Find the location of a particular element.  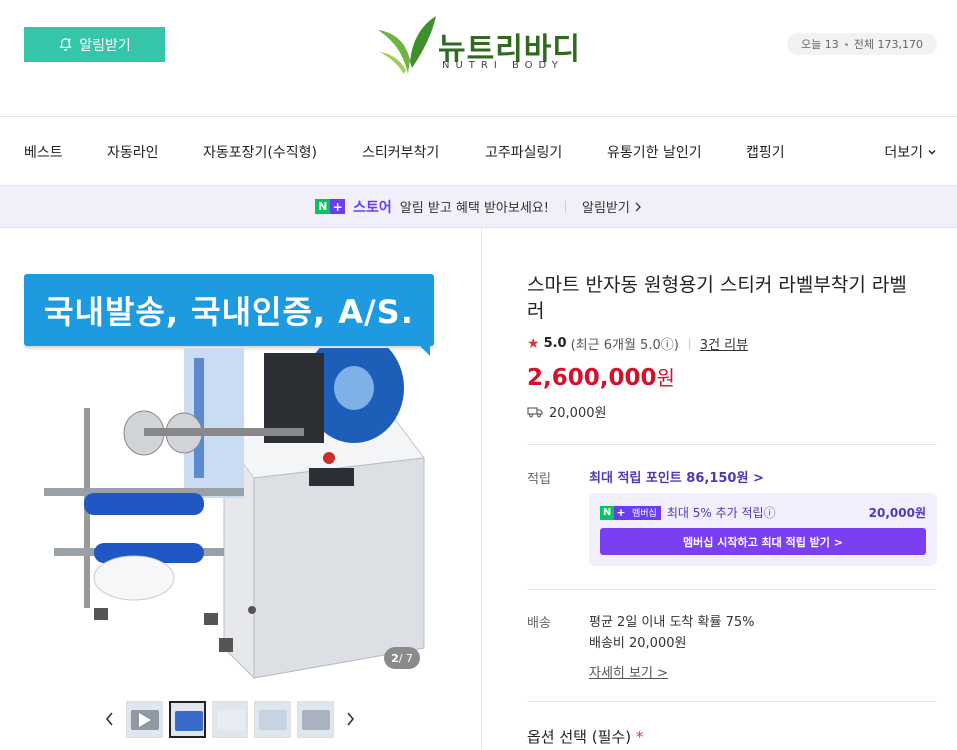

banner-divider is located at coordinates (565, 206).